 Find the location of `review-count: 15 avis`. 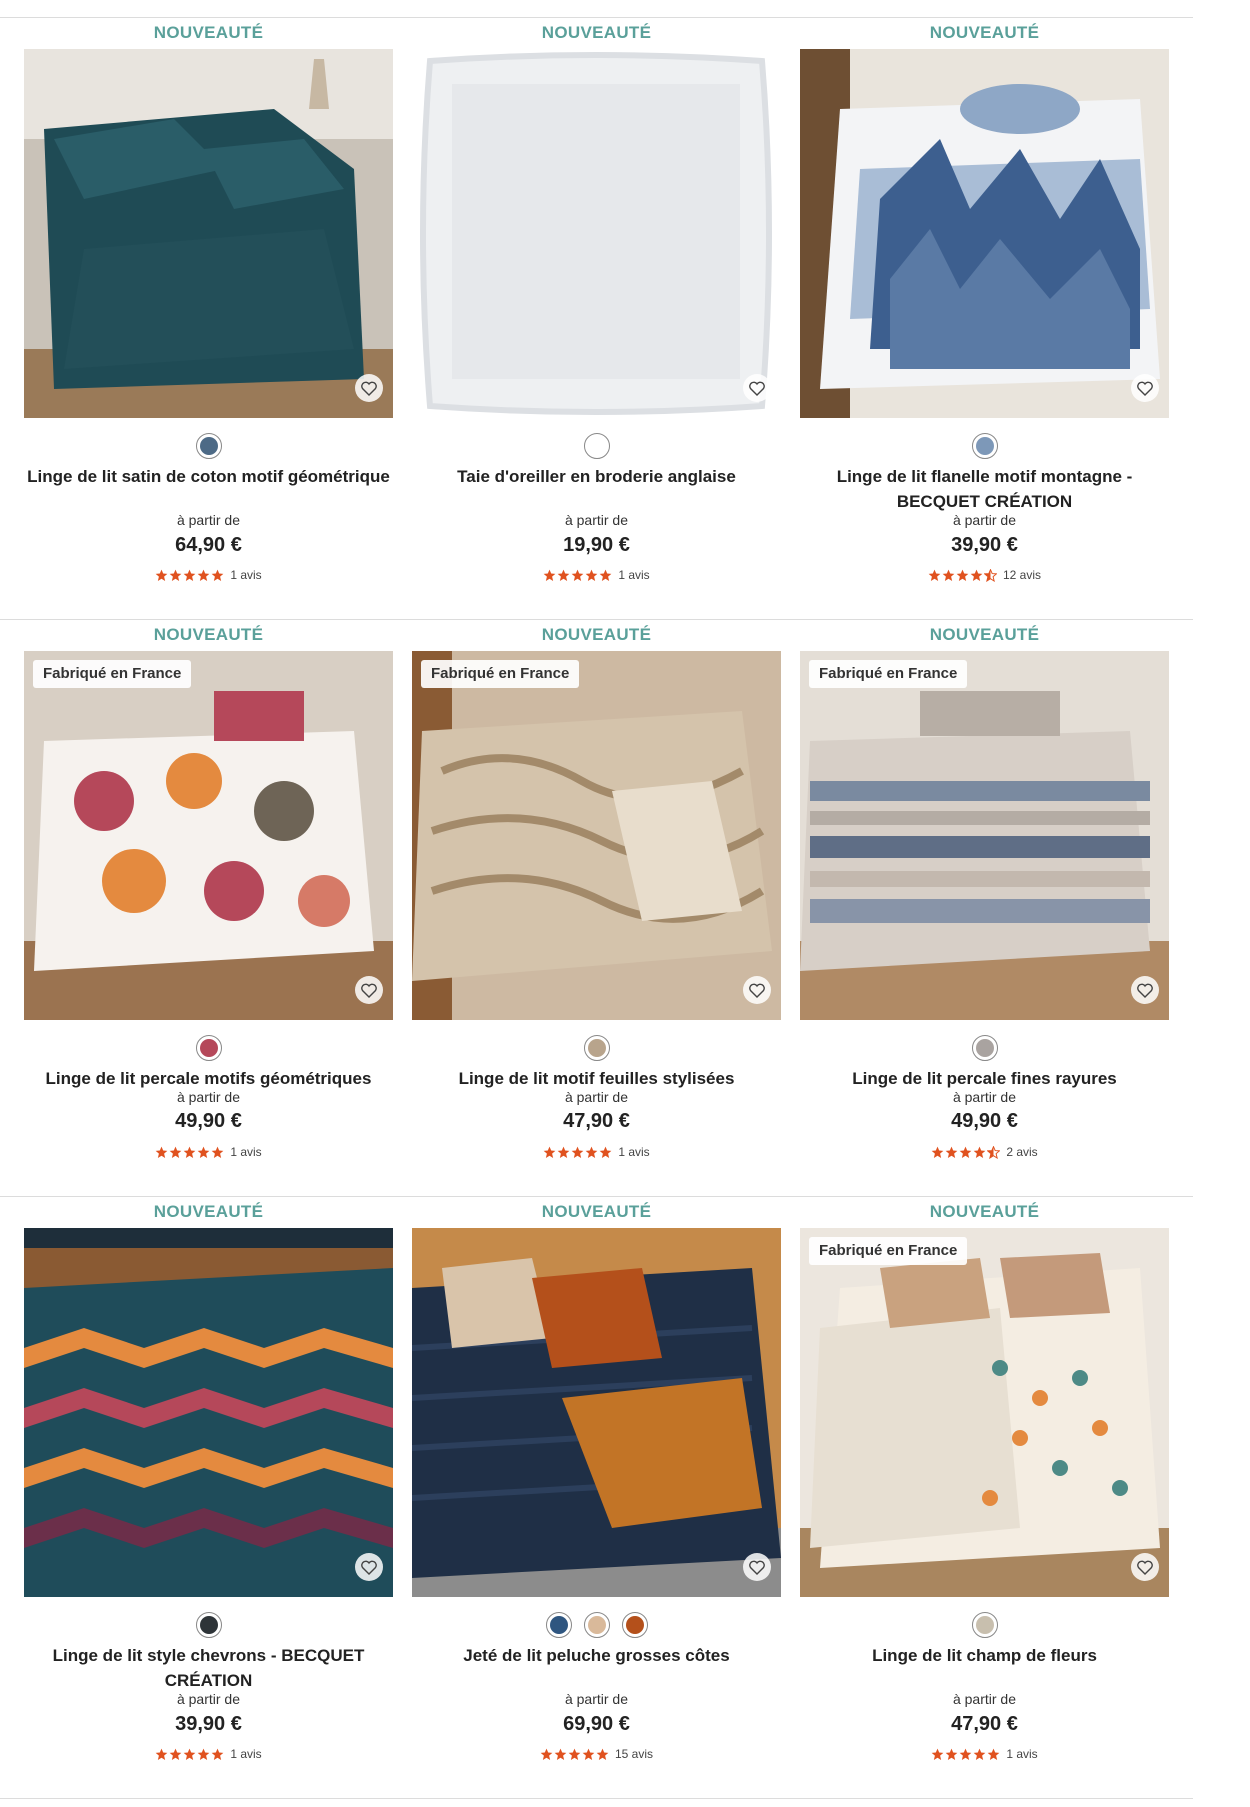

review-count: 15 avis is located at coordinates (634, 1754).